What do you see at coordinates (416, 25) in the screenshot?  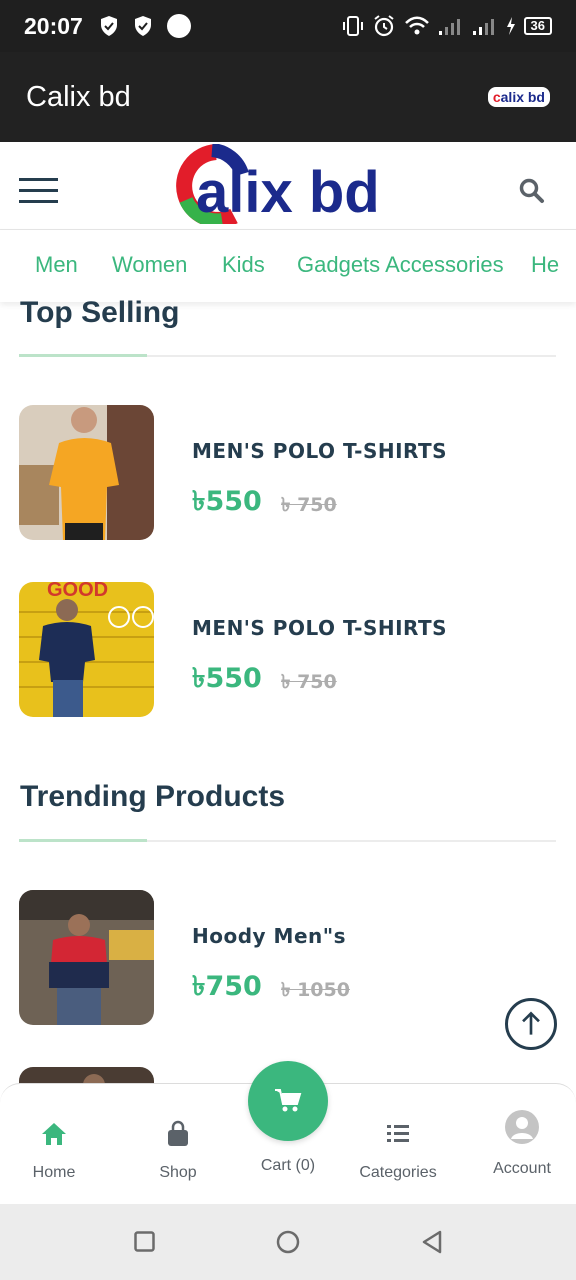 I see `wifi-icon` at bounding box center [416, 25].